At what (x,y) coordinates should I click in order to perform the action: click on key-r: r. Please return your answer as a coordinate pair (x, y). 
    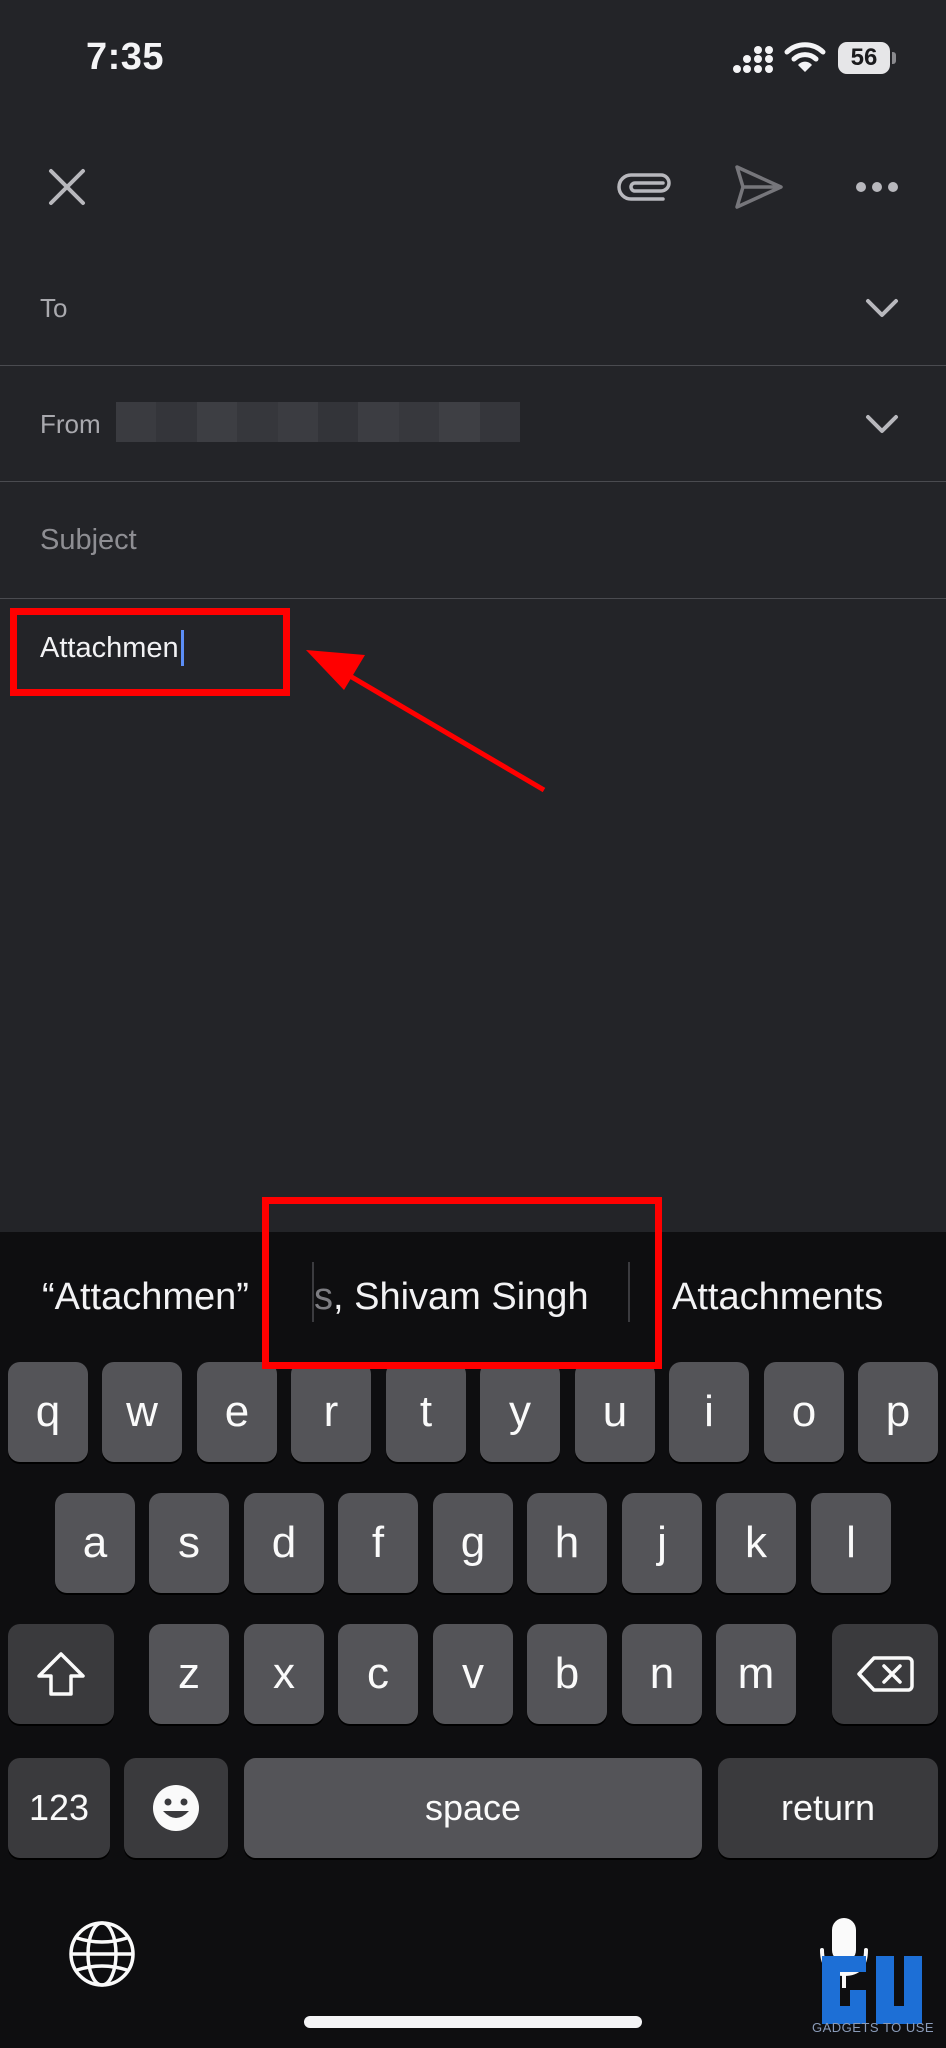
    Looking at the image, I should click on (331, 1412).